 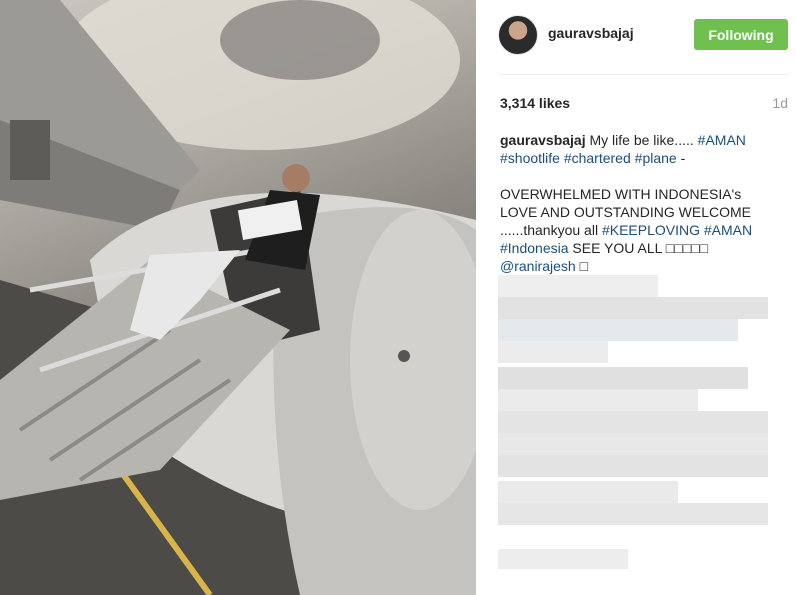 I want to click on following-button: Following, so click(x=741, y=34).